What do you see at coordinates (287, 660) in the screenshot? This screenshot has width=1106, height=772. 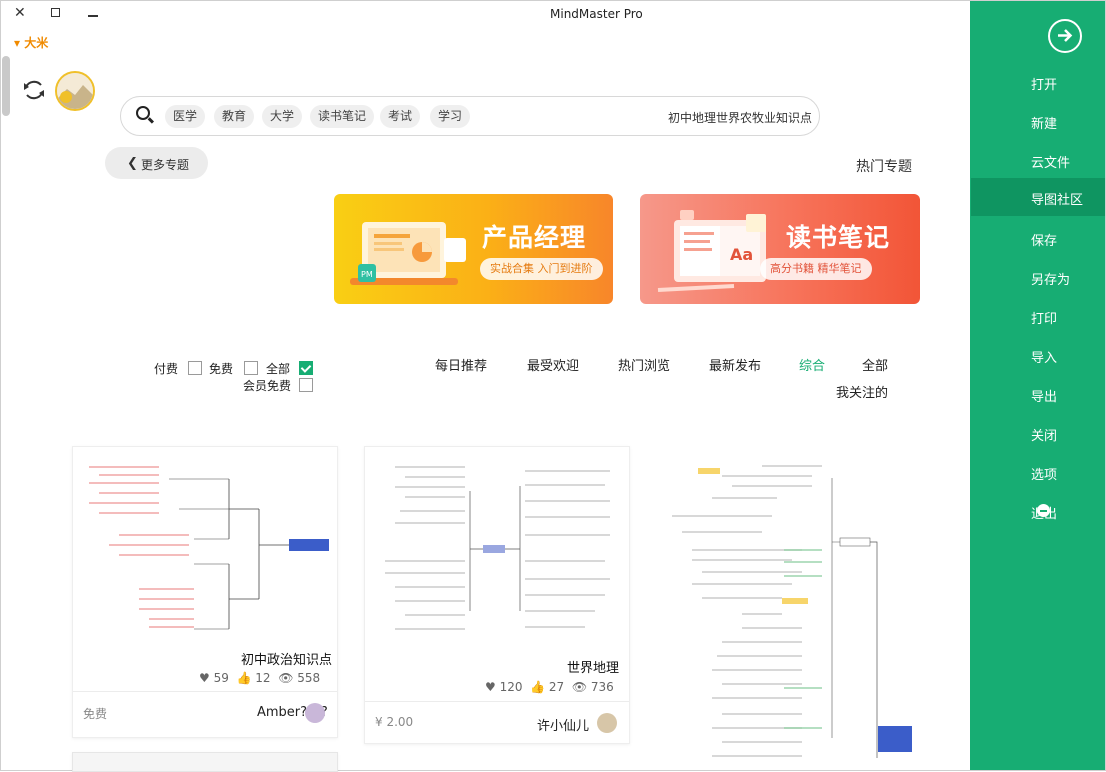 I see `card-title: 初中政治知识点` at bounding box center [287, 660].